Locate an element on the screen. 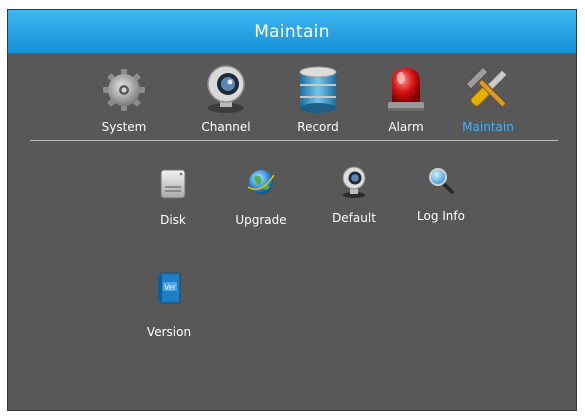 The image size is (585, 418). version-label: Version is located at coordinates (169, 332).